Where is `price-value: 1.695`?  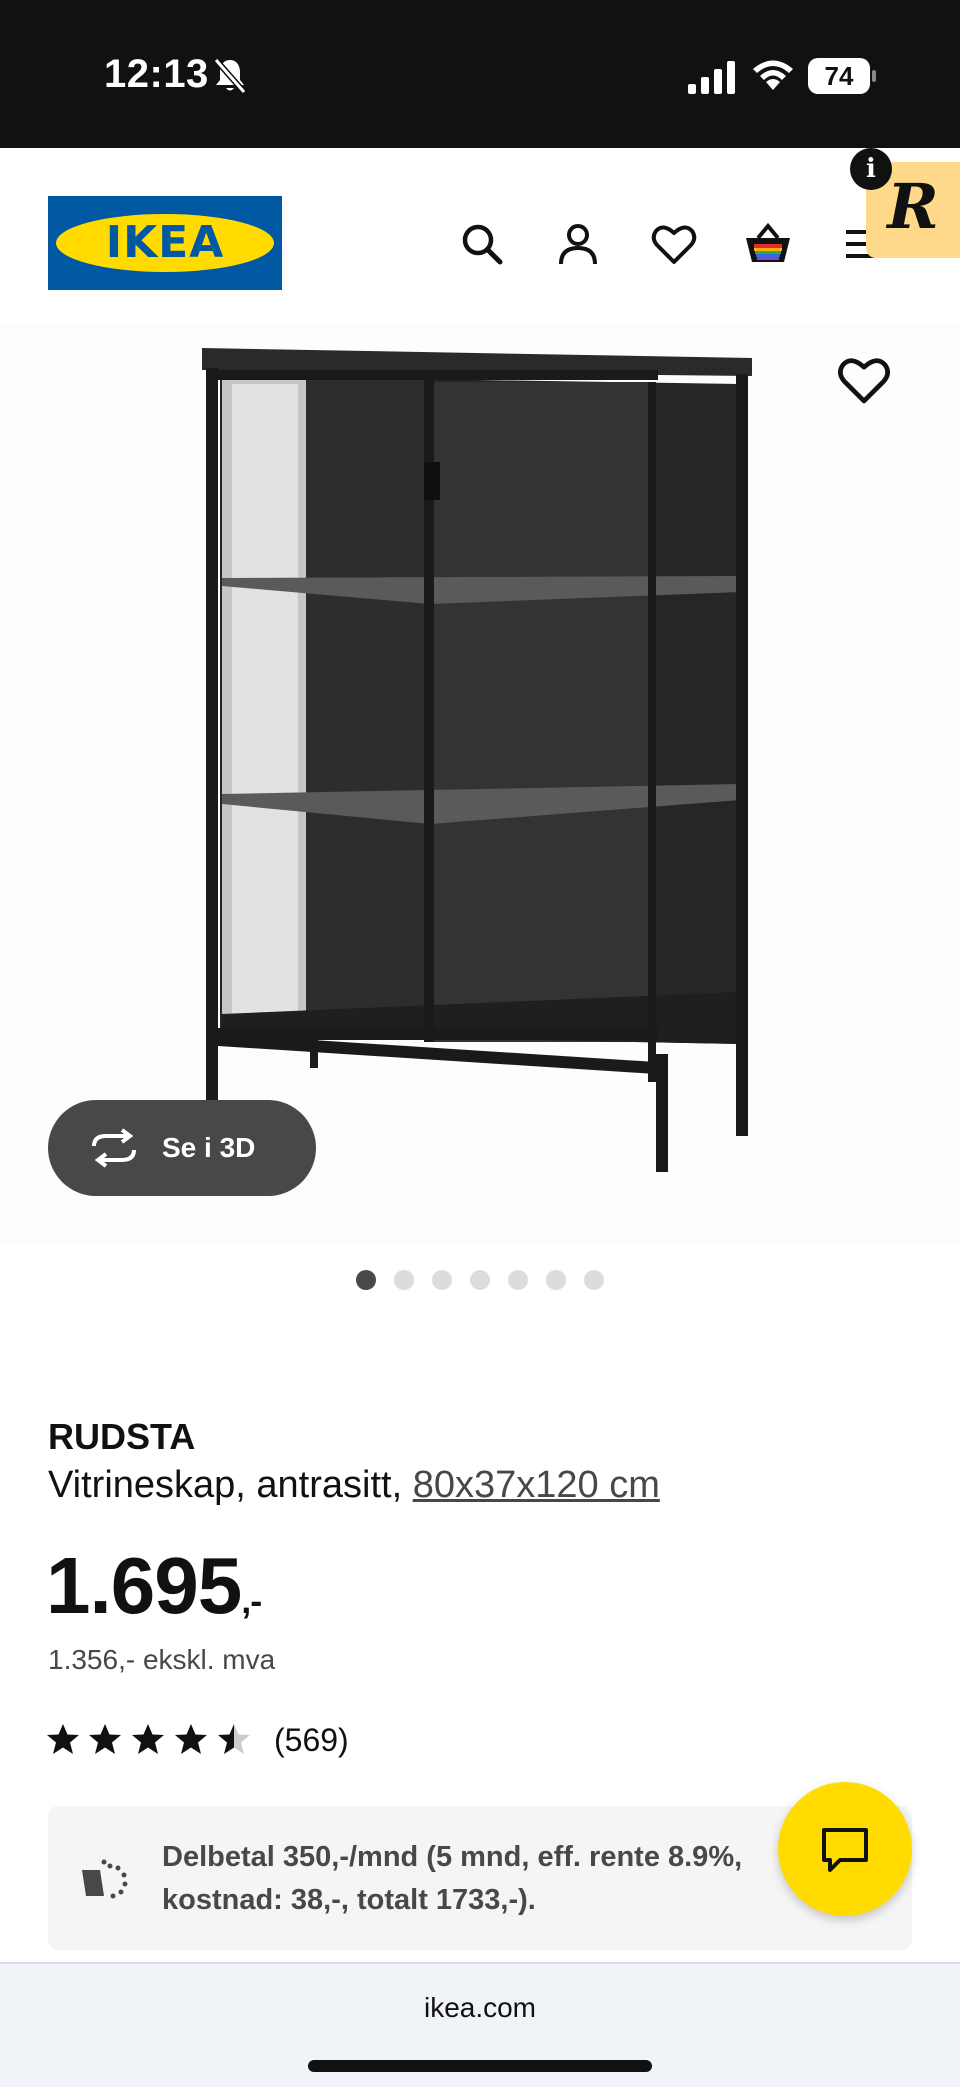 price-value: 1.695 is located at coordinates (144, 1585).